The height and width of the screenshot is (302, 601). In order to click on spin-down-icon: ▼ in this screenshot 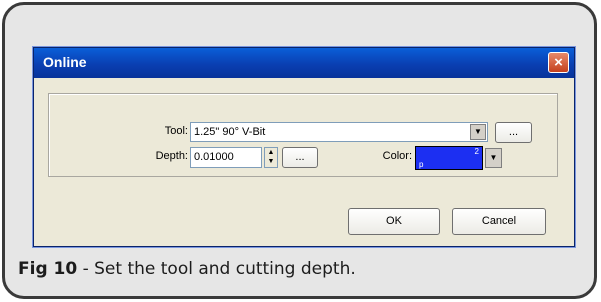, I will do `click(271, 161)`.